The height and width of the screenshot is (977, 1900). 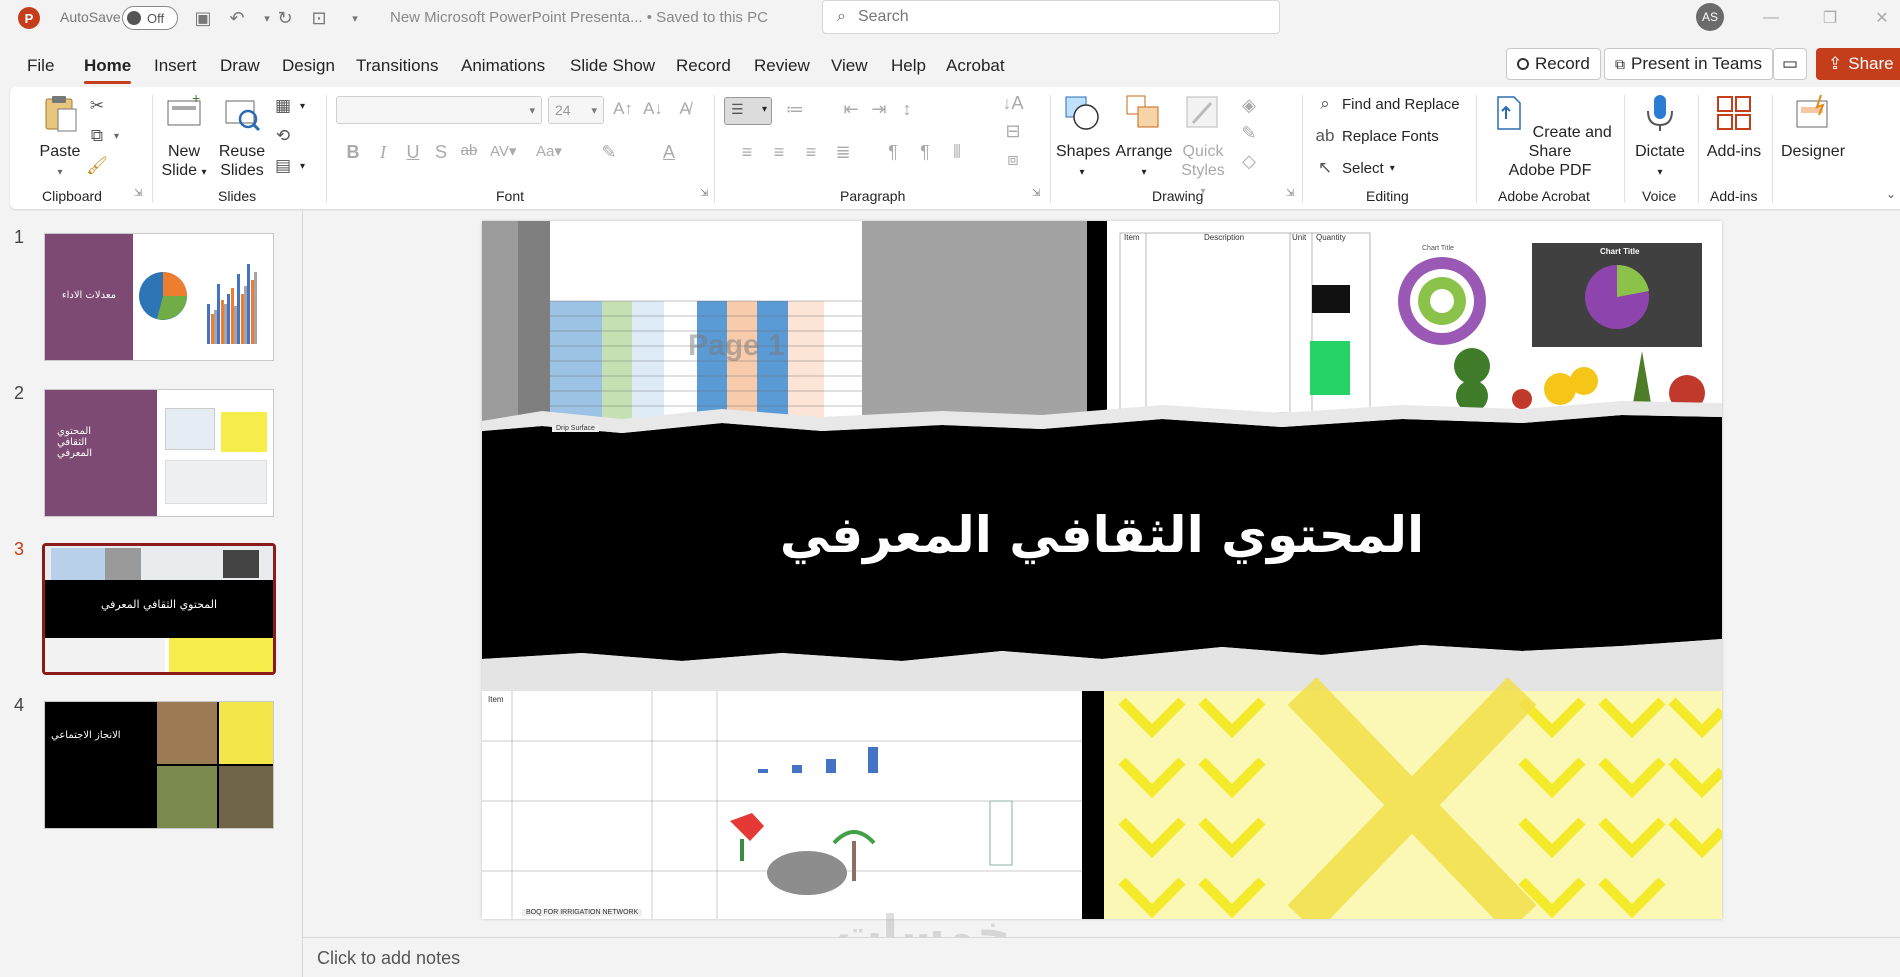 What do you see at coordinates (1249, 105) in the screenshot?
I see `shape-fill-icon: ◈` at bounding box center [1249, 105].